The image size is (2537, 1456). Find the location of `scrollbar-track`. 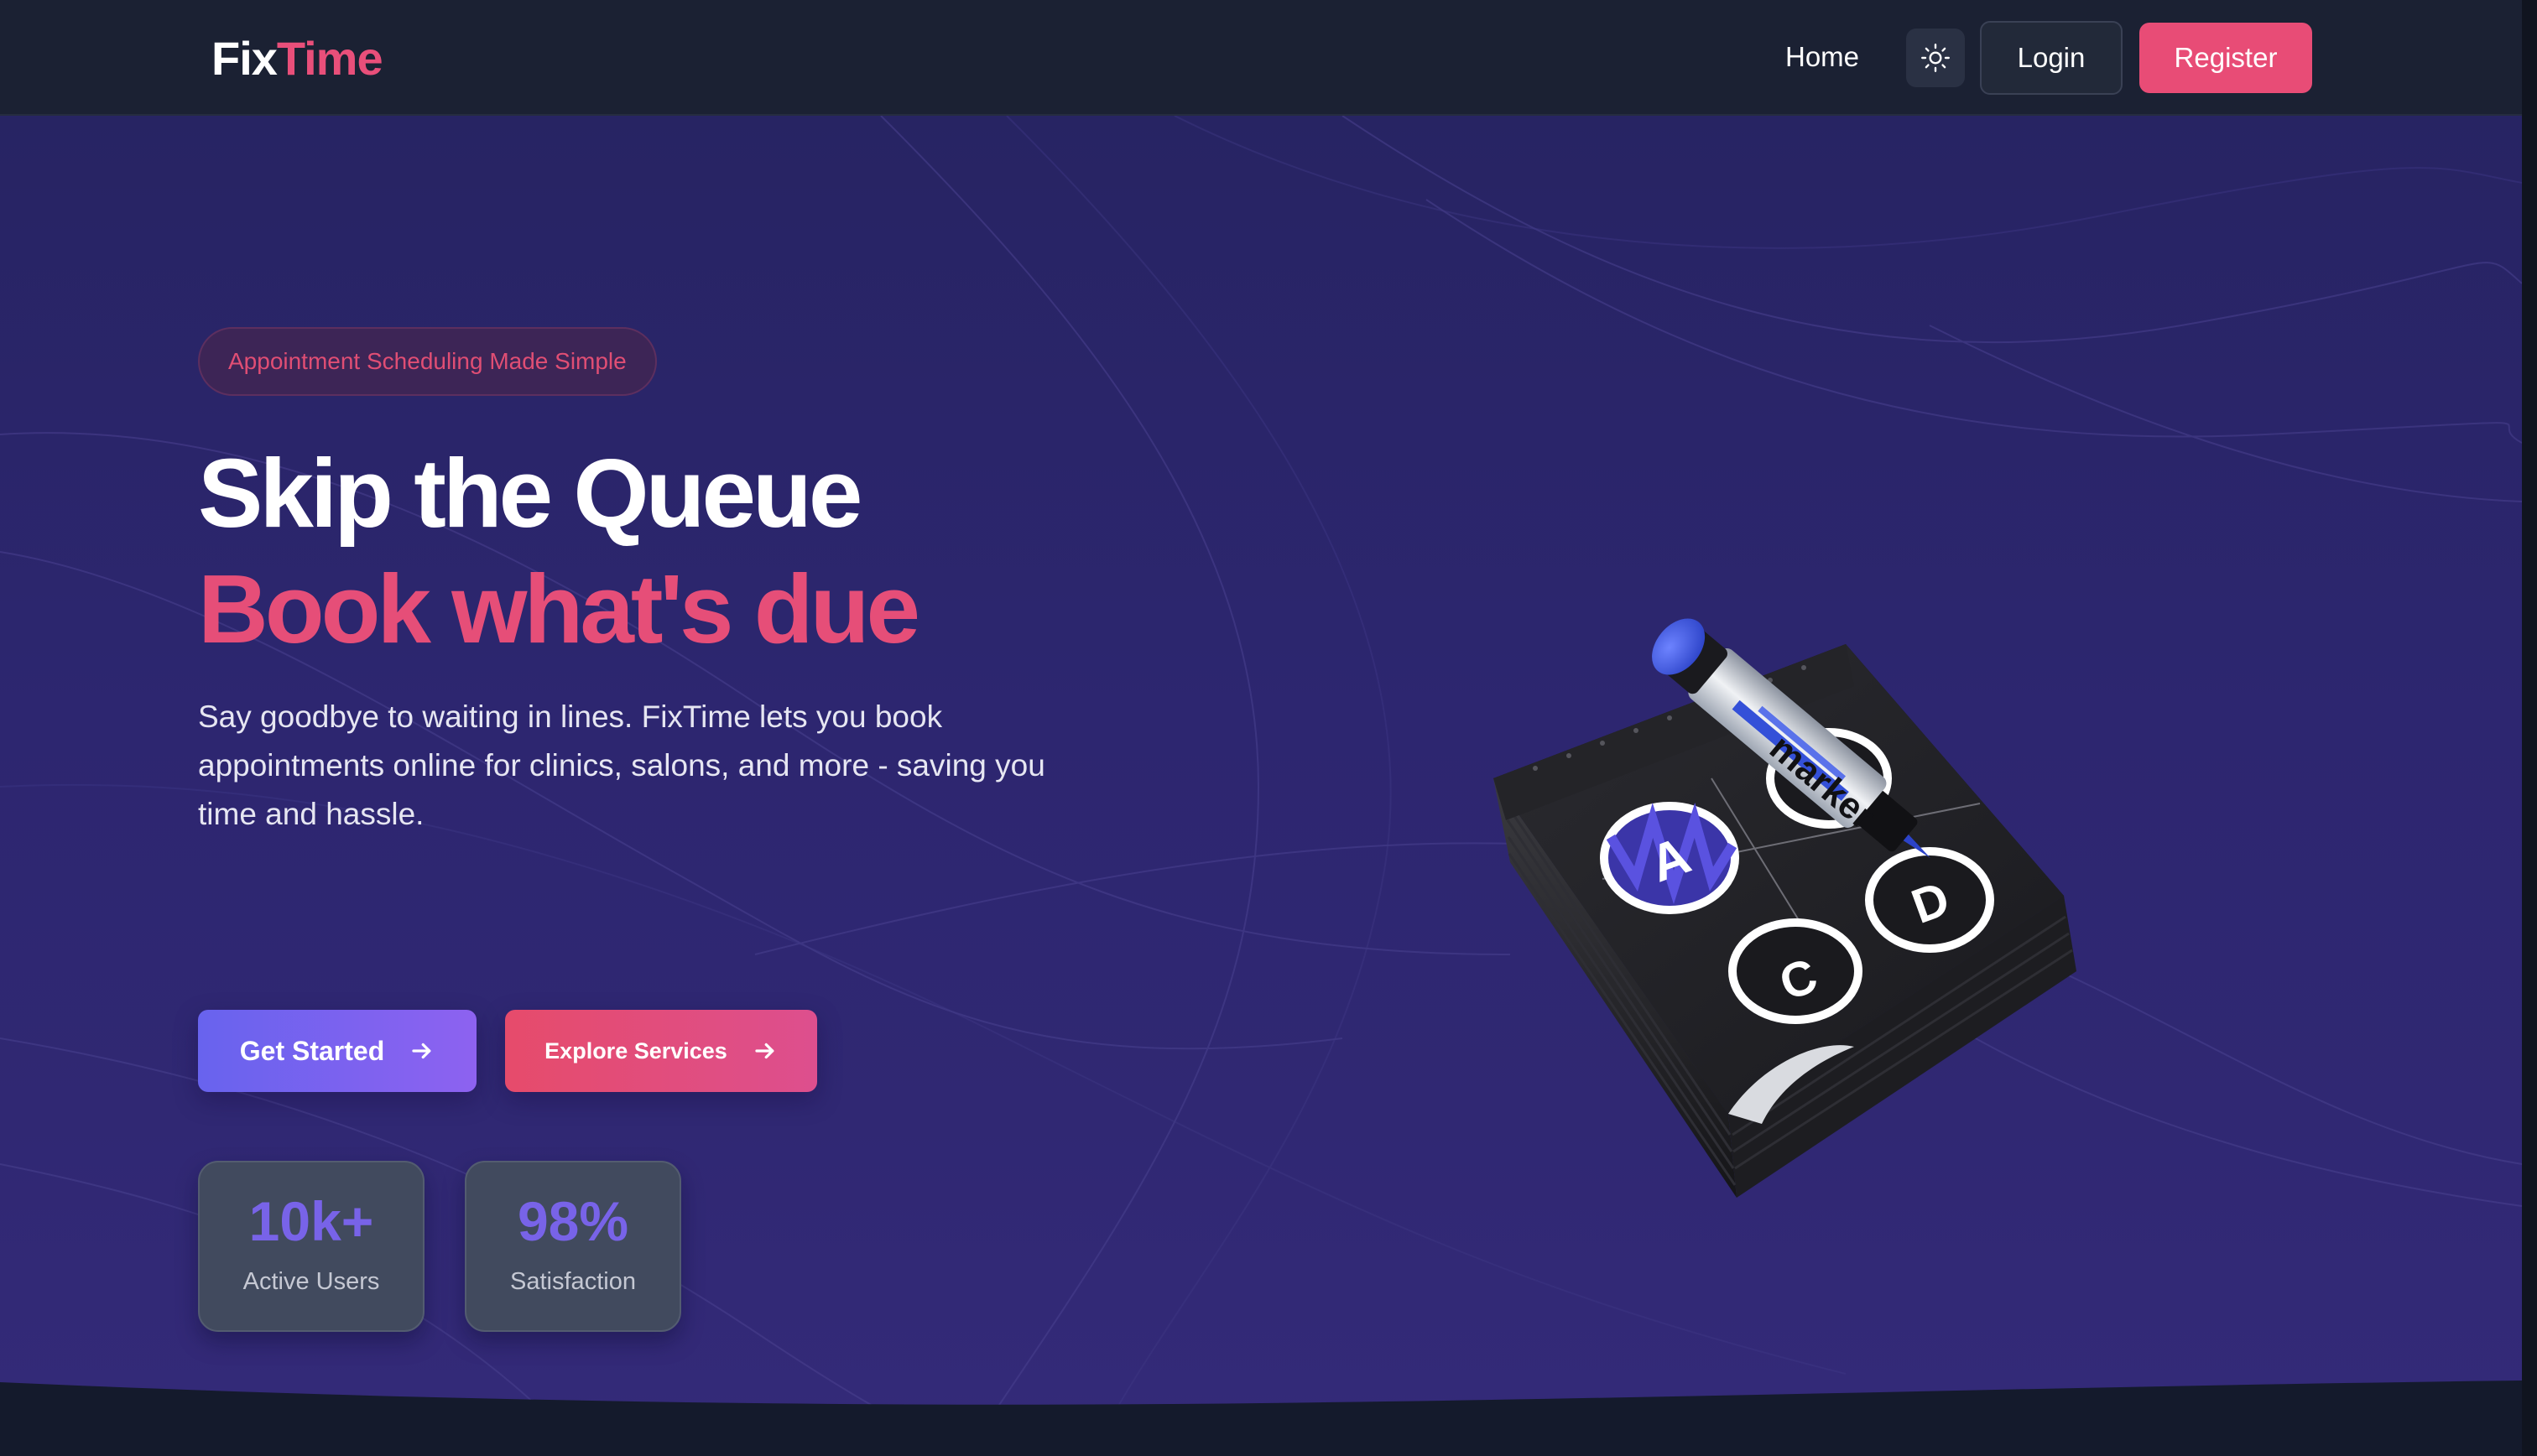

scrollbar-track is located at coordinates (2529, 728).